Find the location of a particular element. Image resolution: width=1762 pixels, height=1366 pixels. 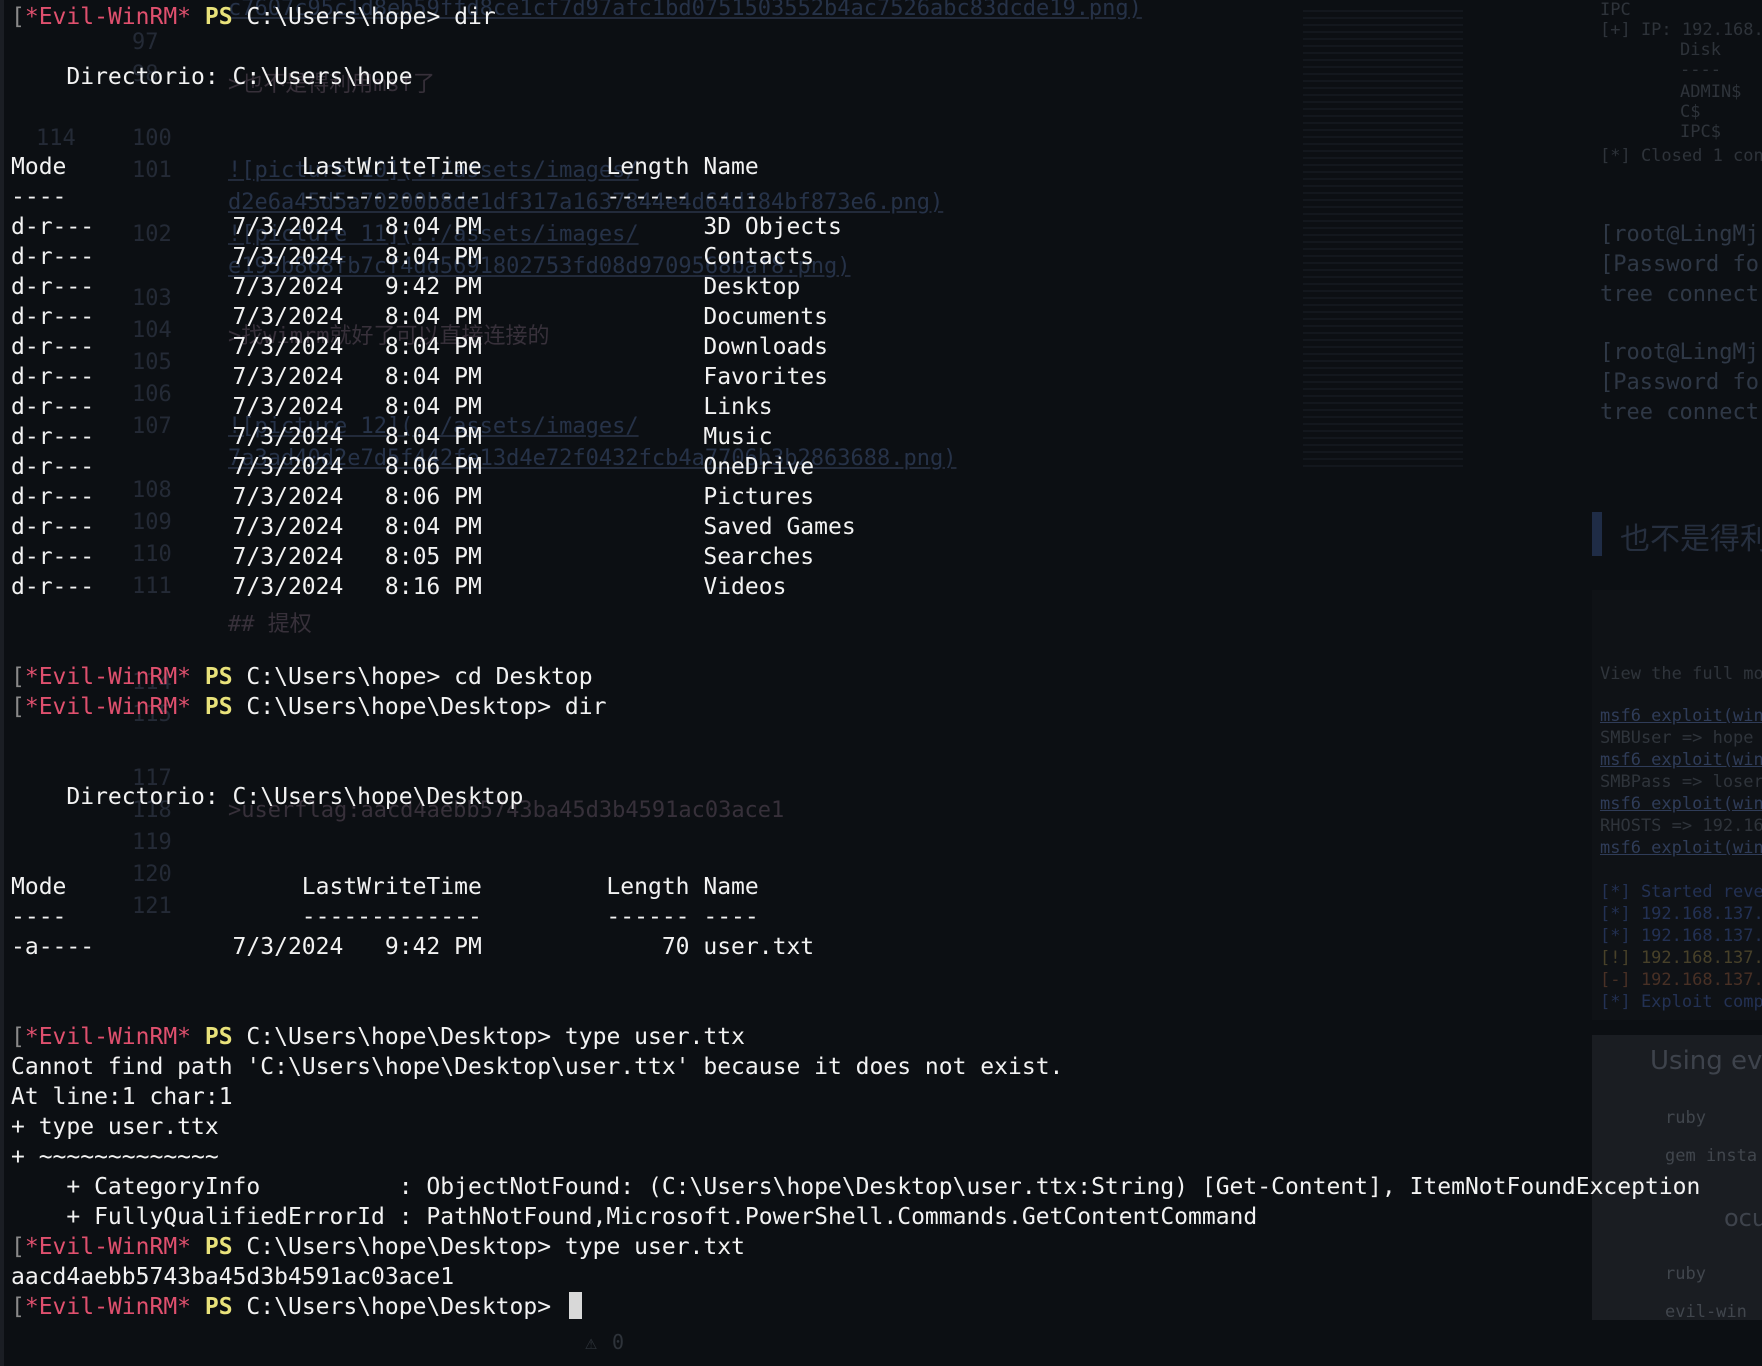

output-line: + ~~~~~~~~~~~~~ is located at coordinates (115, 1157).